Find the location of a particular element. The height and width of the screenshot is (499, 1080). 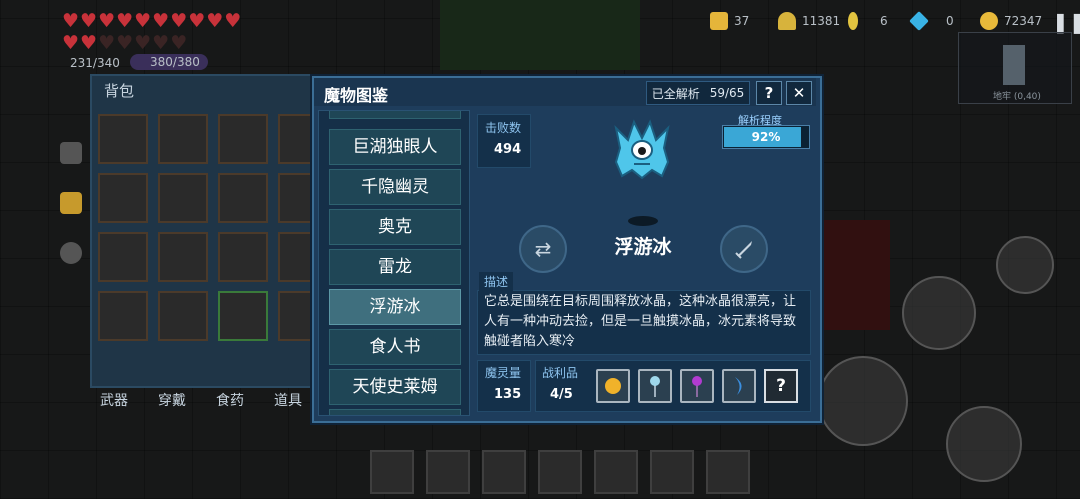

weapon-info-button is located at coordinates (744, 249).